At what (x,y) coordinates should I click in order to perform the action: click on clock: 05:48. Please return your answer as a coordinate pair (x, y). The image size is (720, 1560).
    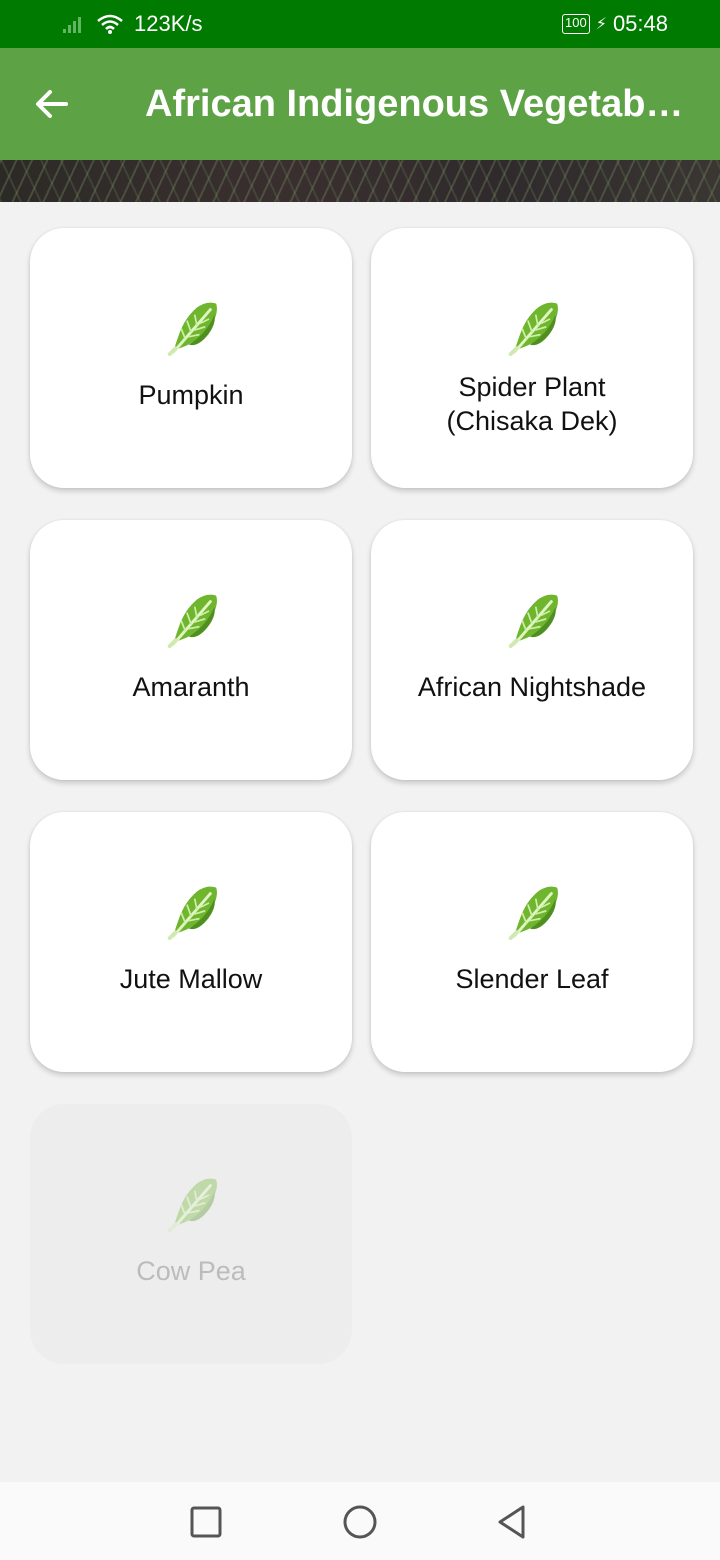
    Looking at the image, I should click on (640, 23).